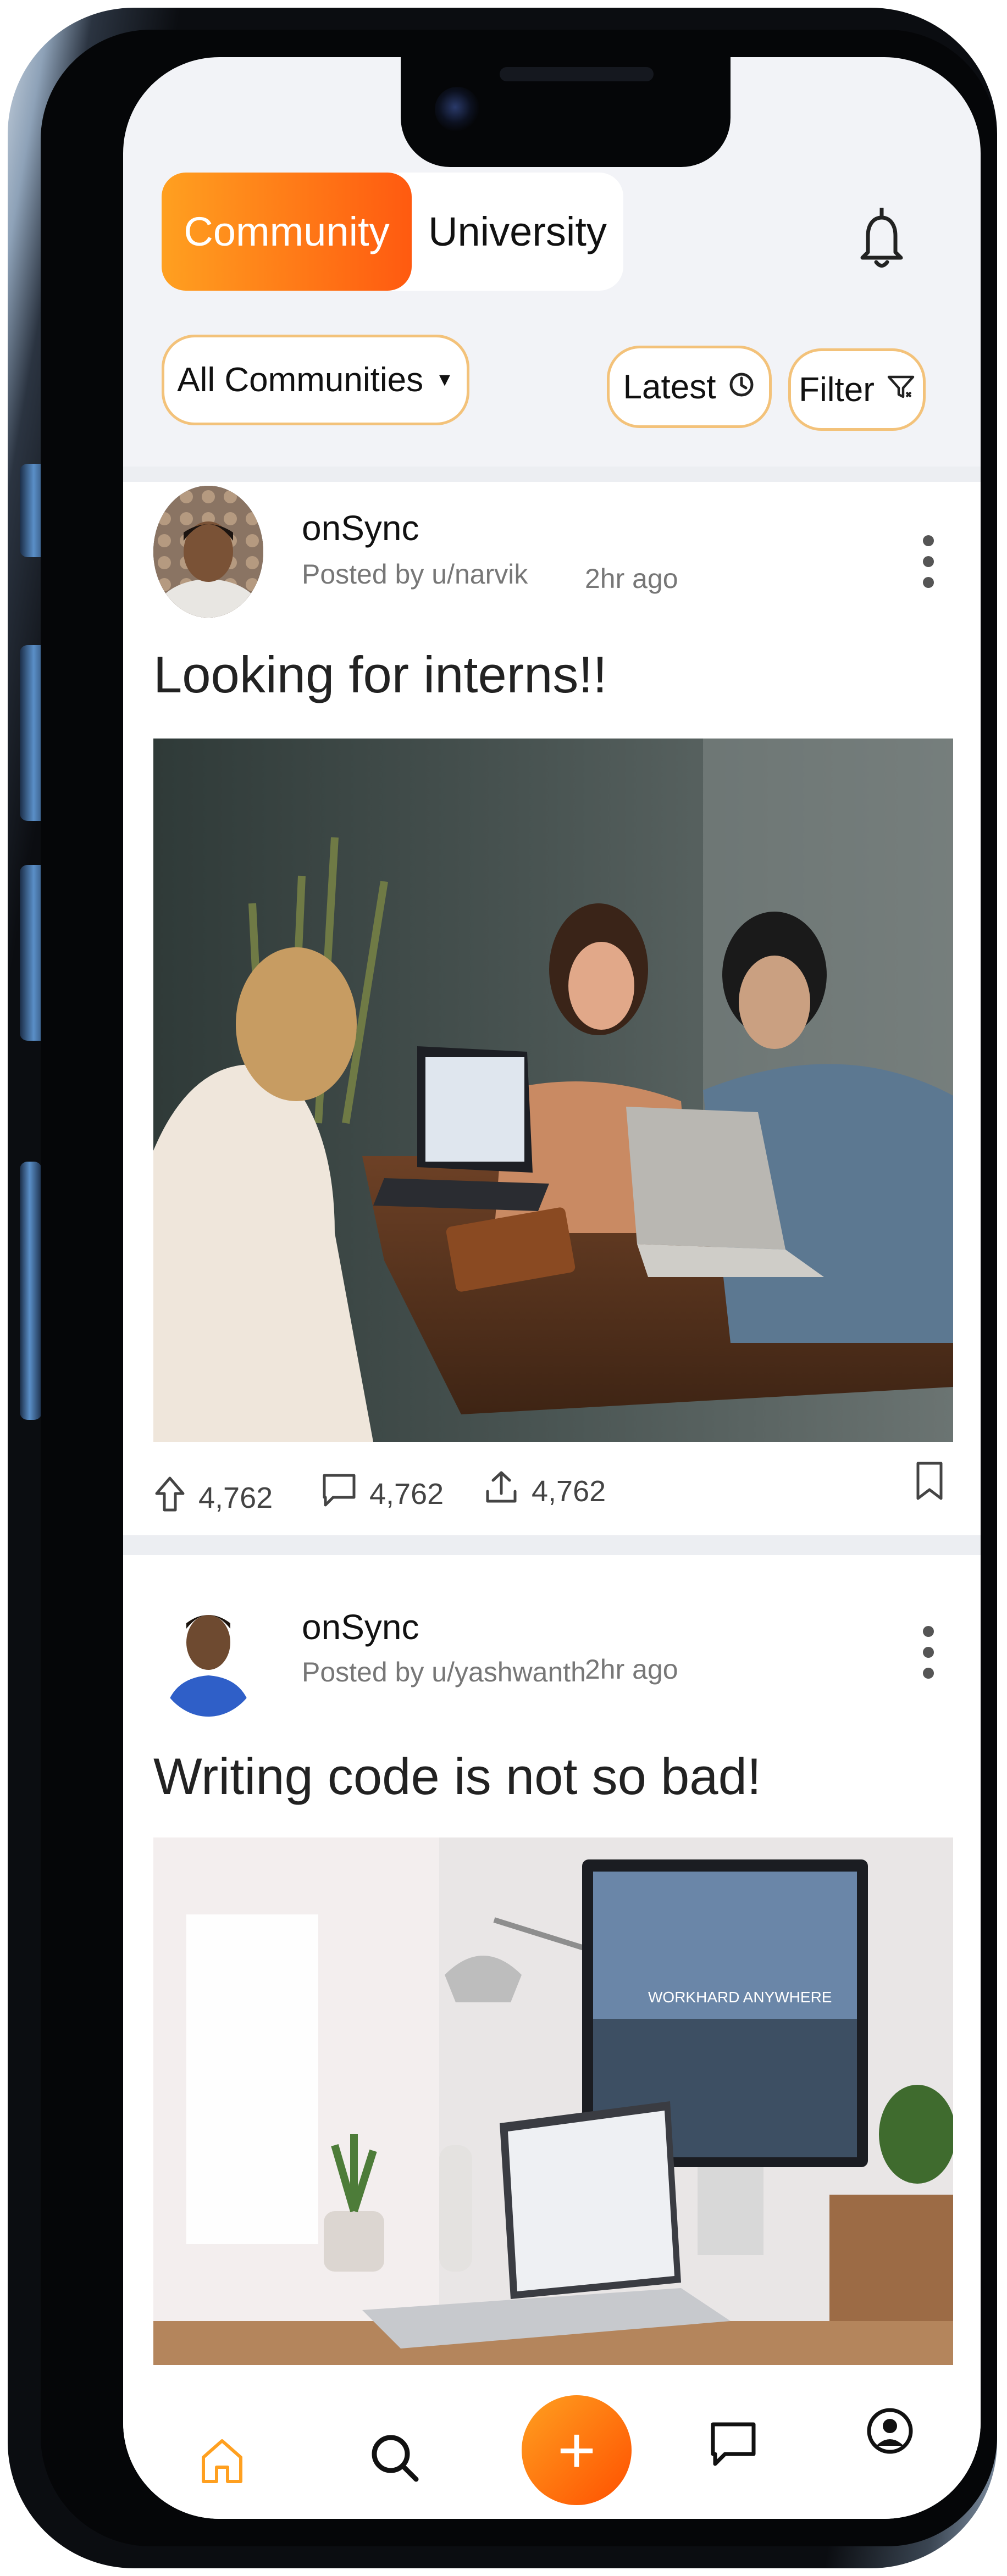  What do you see at coordinates (444, 379) in the screenshot?
I see `chevron-down-icon: ▼` at bounding box center [444, 379].